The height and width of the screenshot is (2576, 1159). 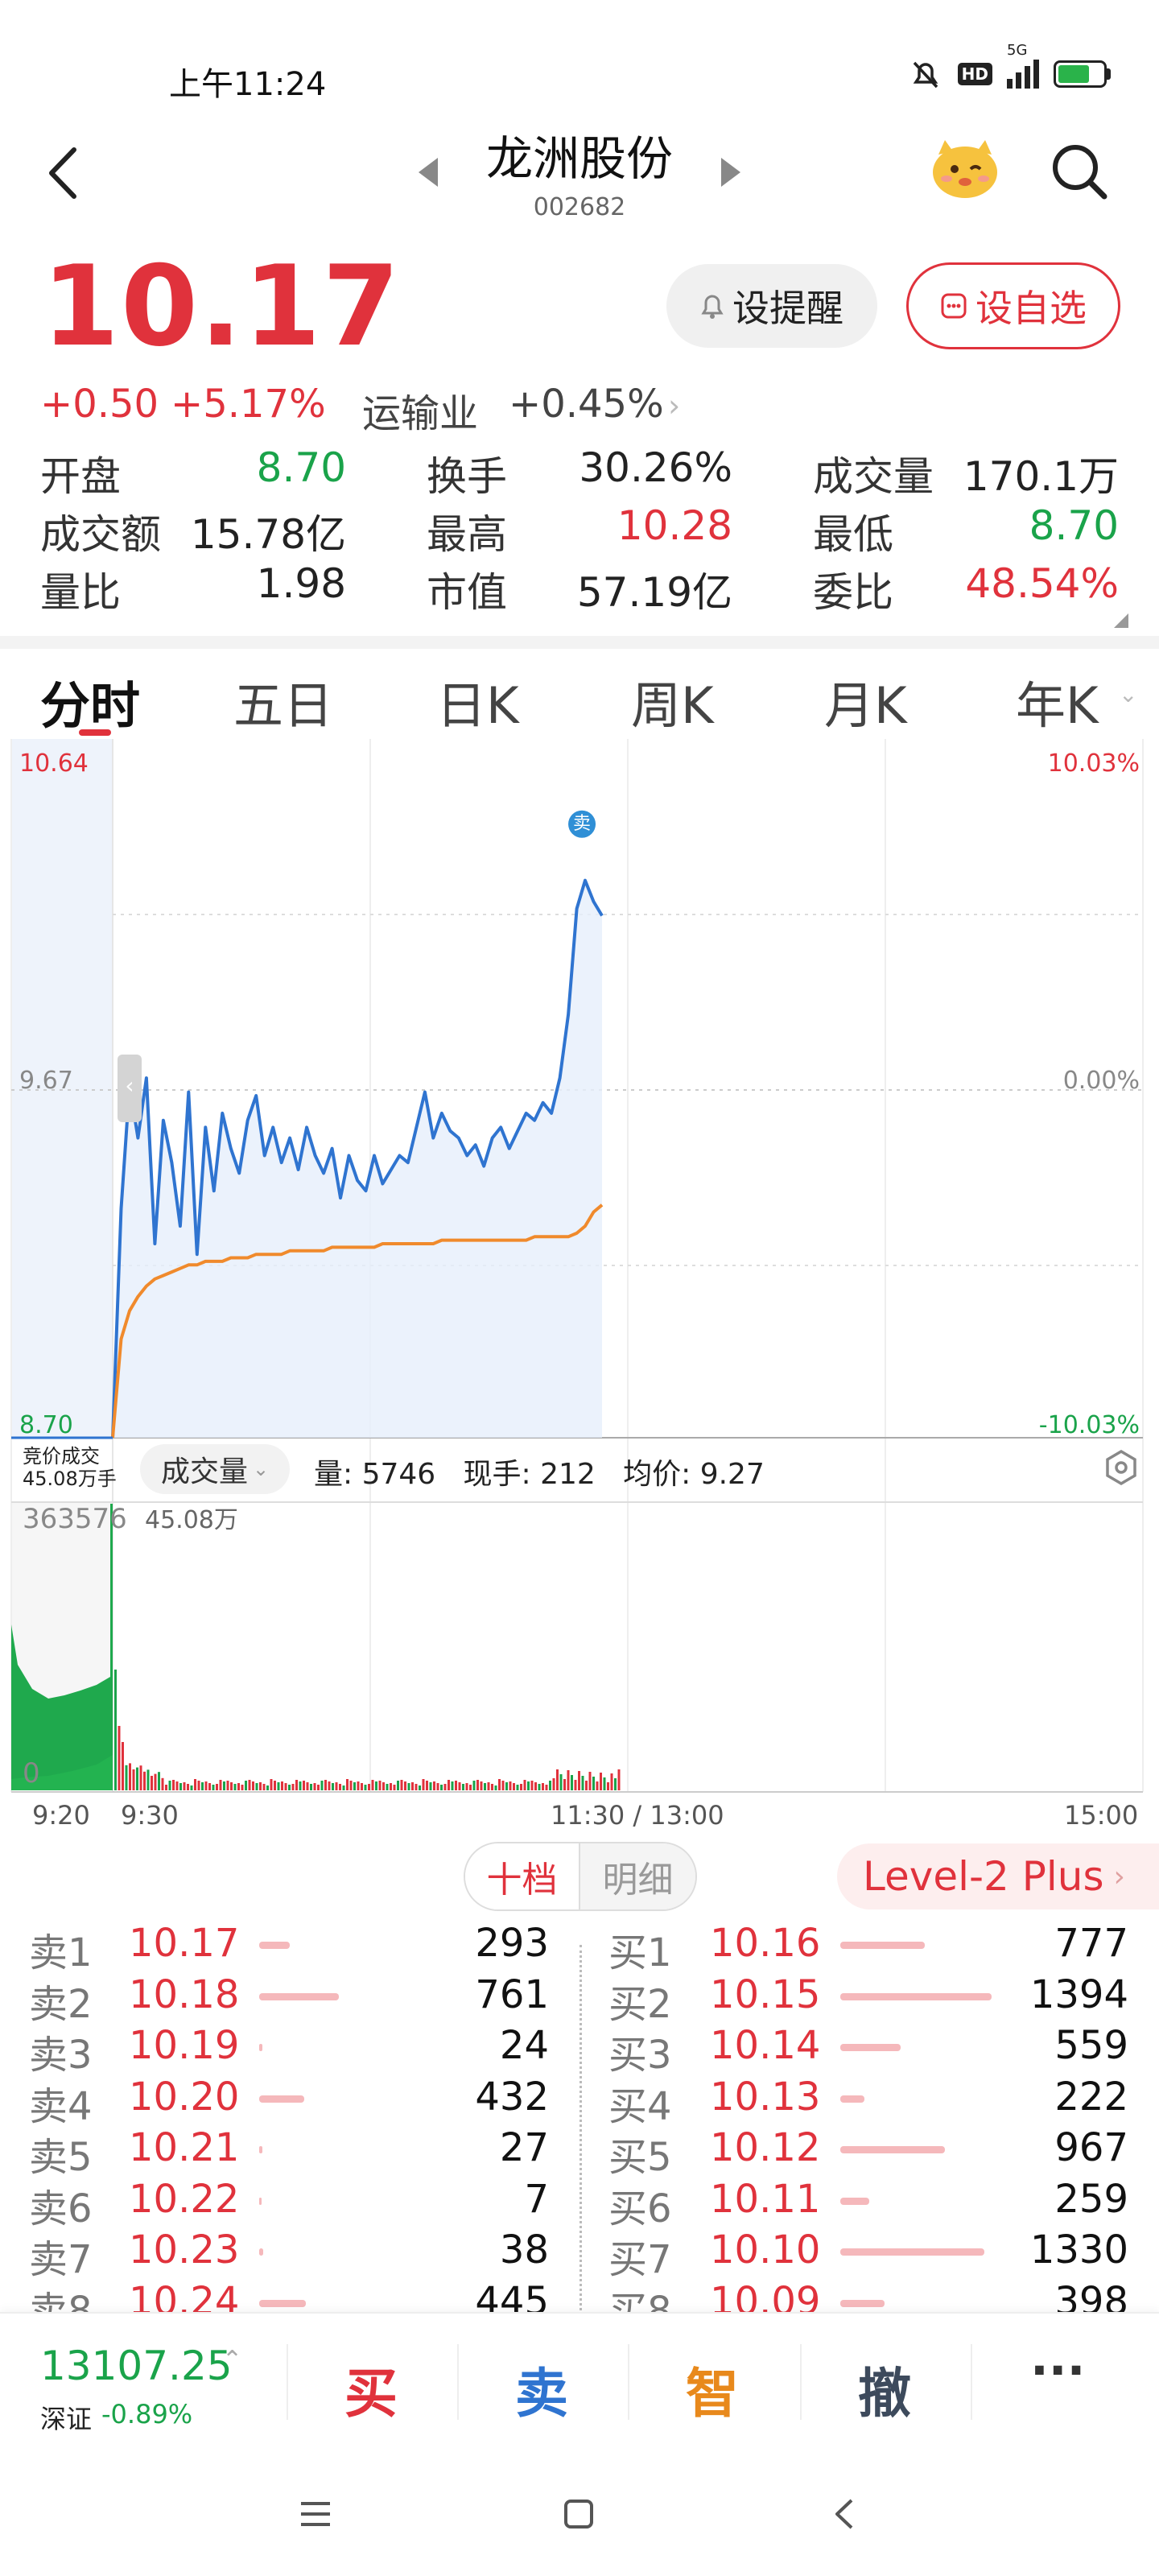 What do you see at coordinates (765, 1943) in the screenshot?
I see `bid-price: 10.16` at bounding box center [765, 1943].